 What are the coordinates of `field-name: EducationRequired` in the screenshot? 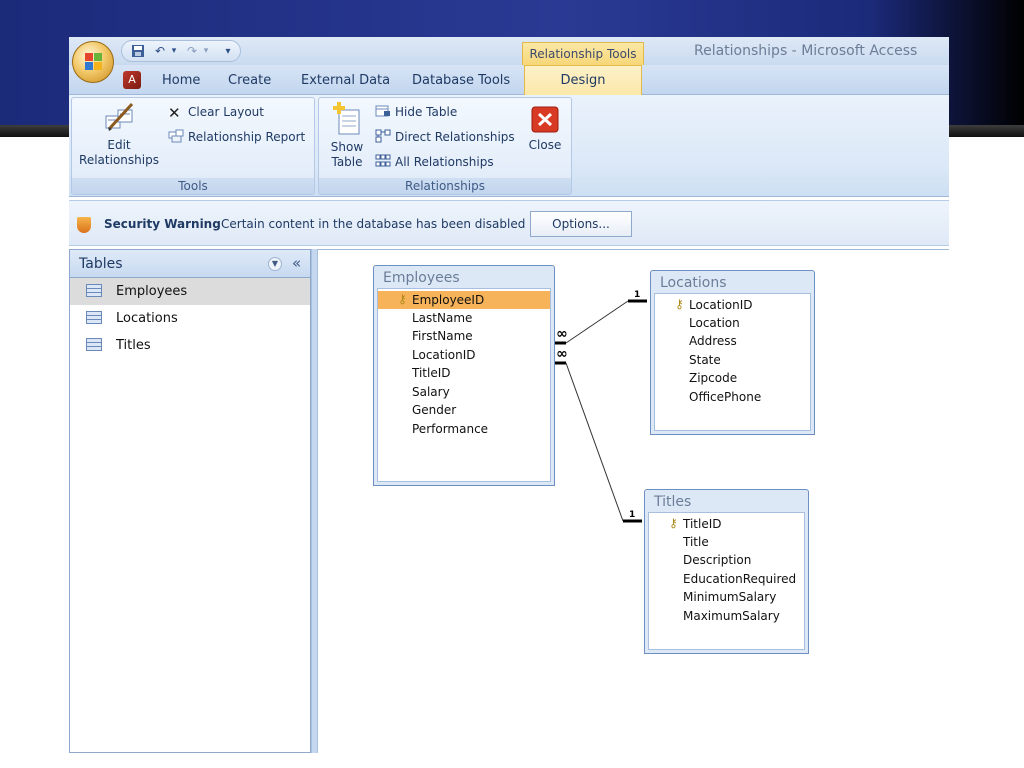 It's located at (740, 579).